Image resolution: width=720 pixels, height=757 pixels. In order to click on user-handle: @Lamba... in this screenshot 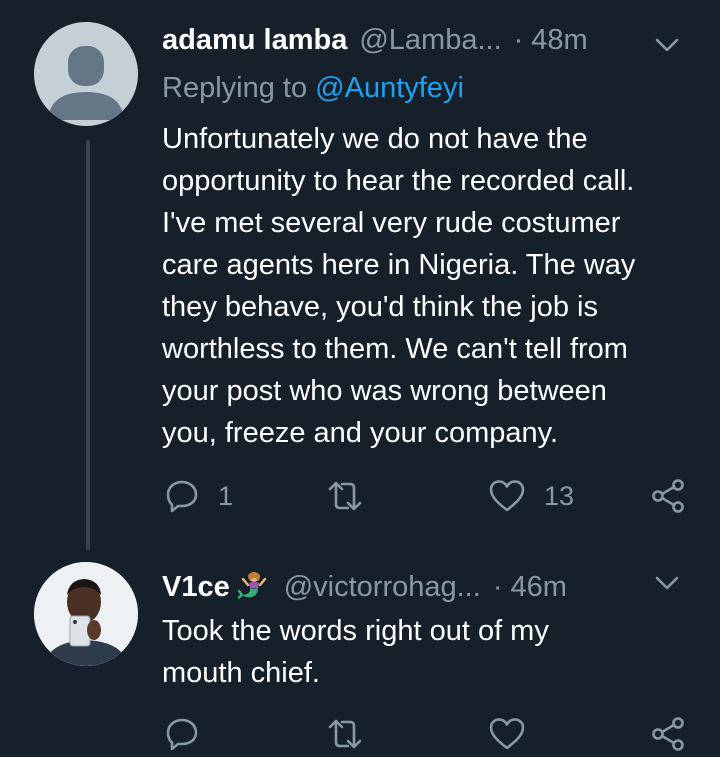, I will do `click(430, 40)`.